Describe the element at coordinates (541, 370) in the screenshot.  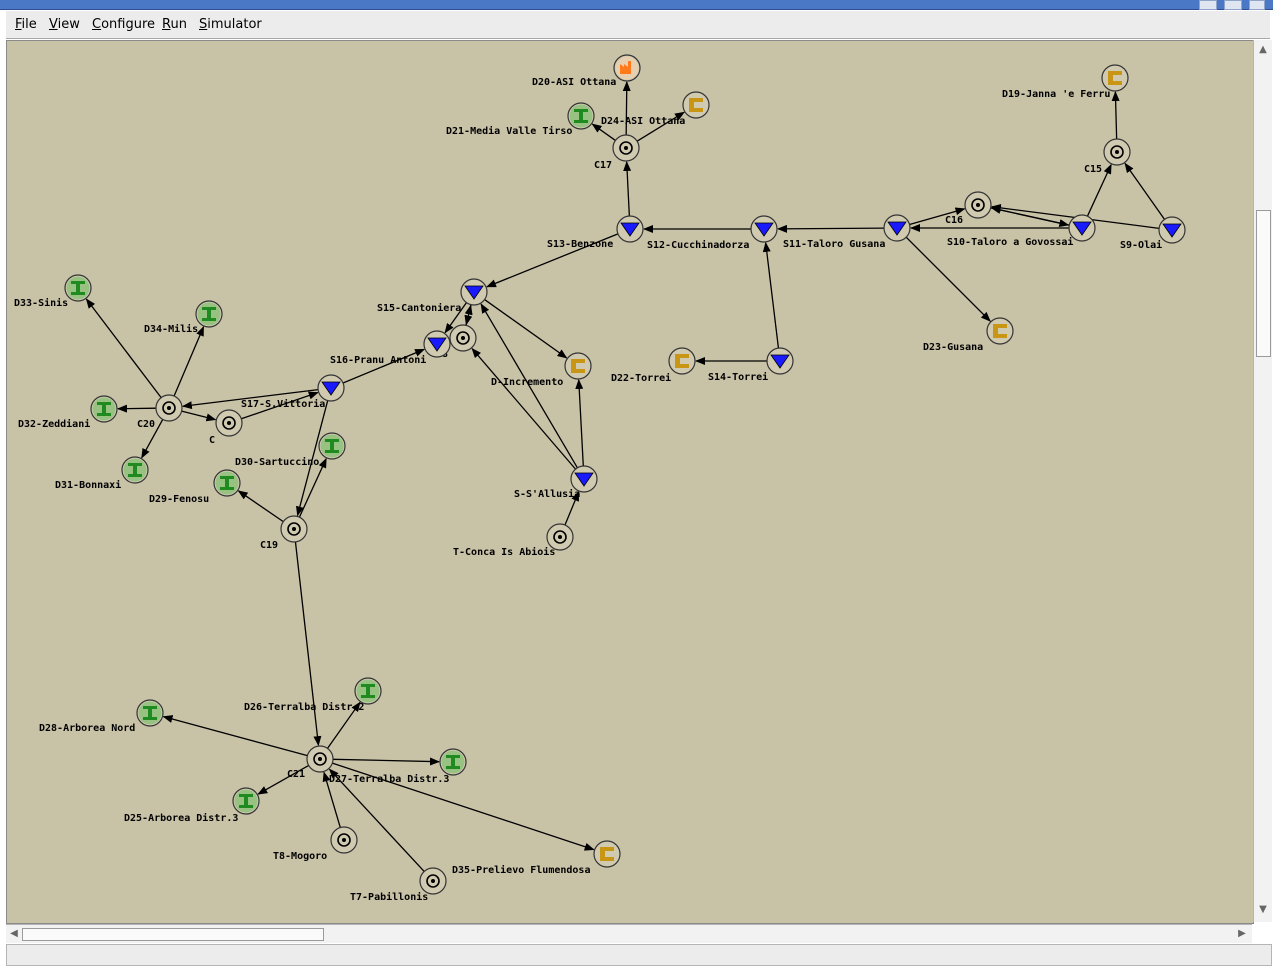
I see `node-di: D-Incremento` at that location.